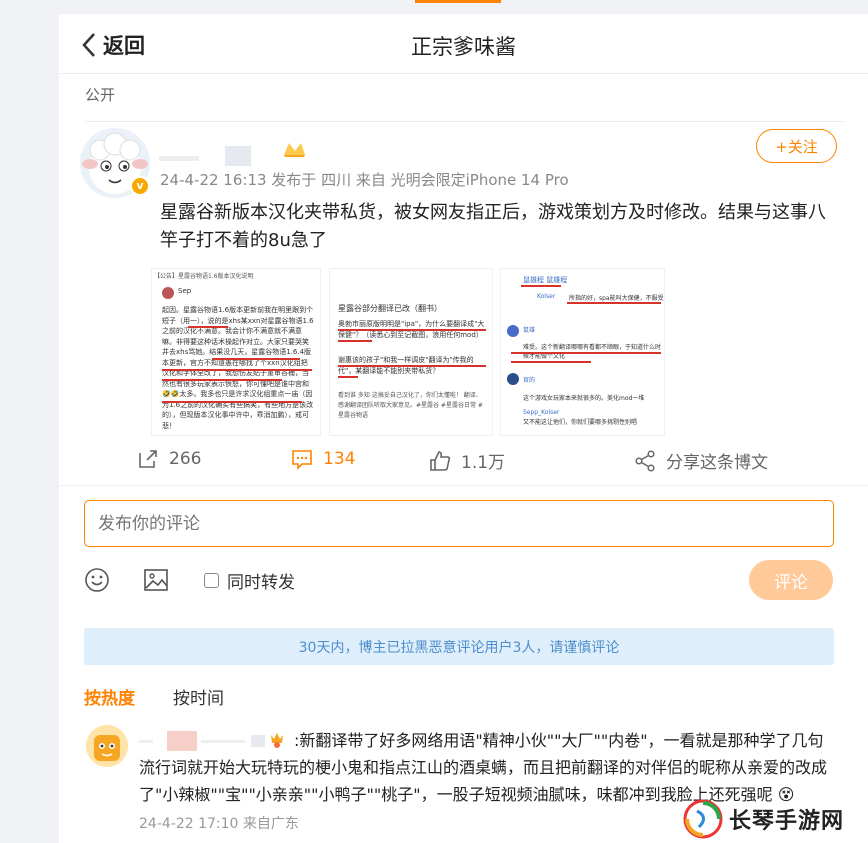 Image resolution: width=868 pixels, height=843 pixels. What do you see at coordinates (463, 47) in the screenshot?
I see `page-title: 正宗爹味酱` at bounding box center [463, 47].